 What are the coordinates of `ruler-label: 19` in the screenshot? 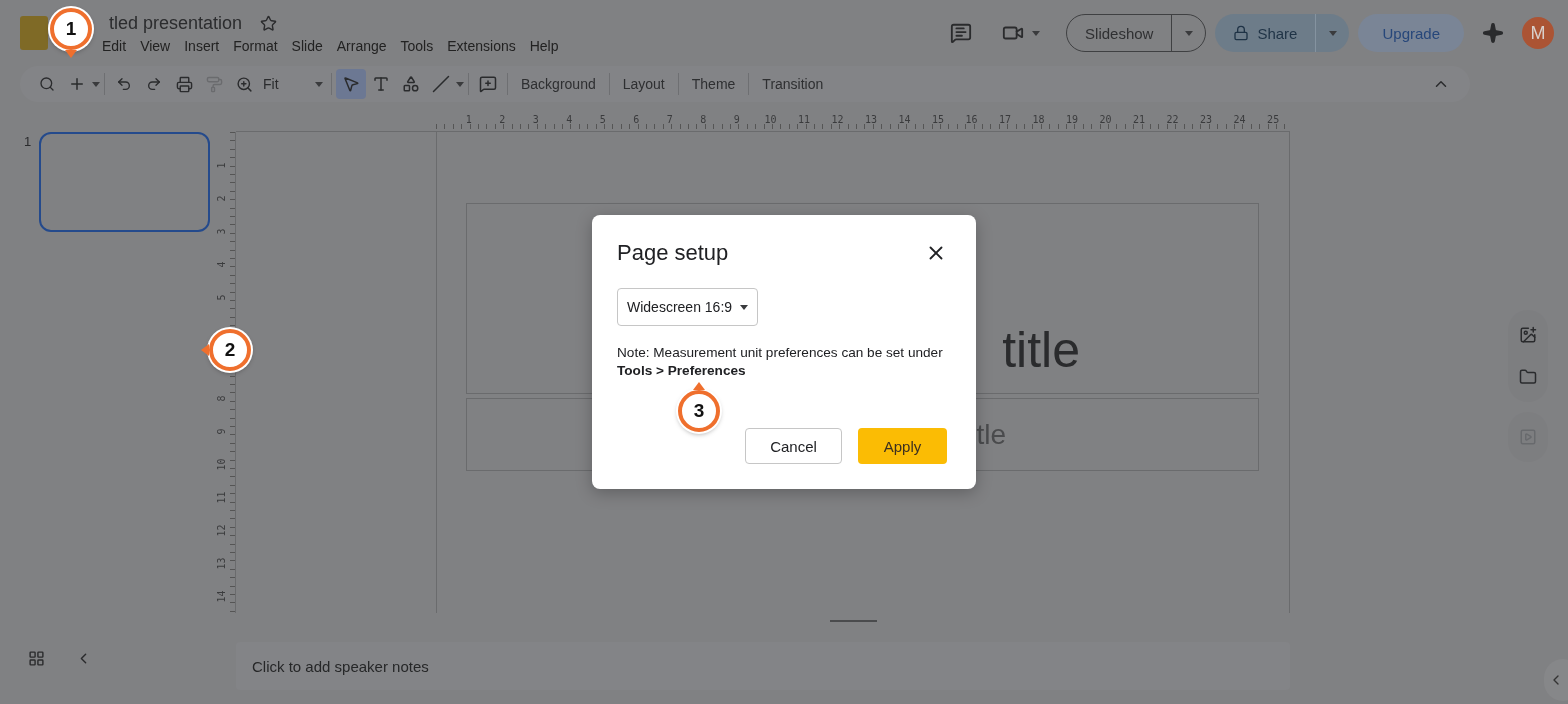 It's located at (1072, 119).